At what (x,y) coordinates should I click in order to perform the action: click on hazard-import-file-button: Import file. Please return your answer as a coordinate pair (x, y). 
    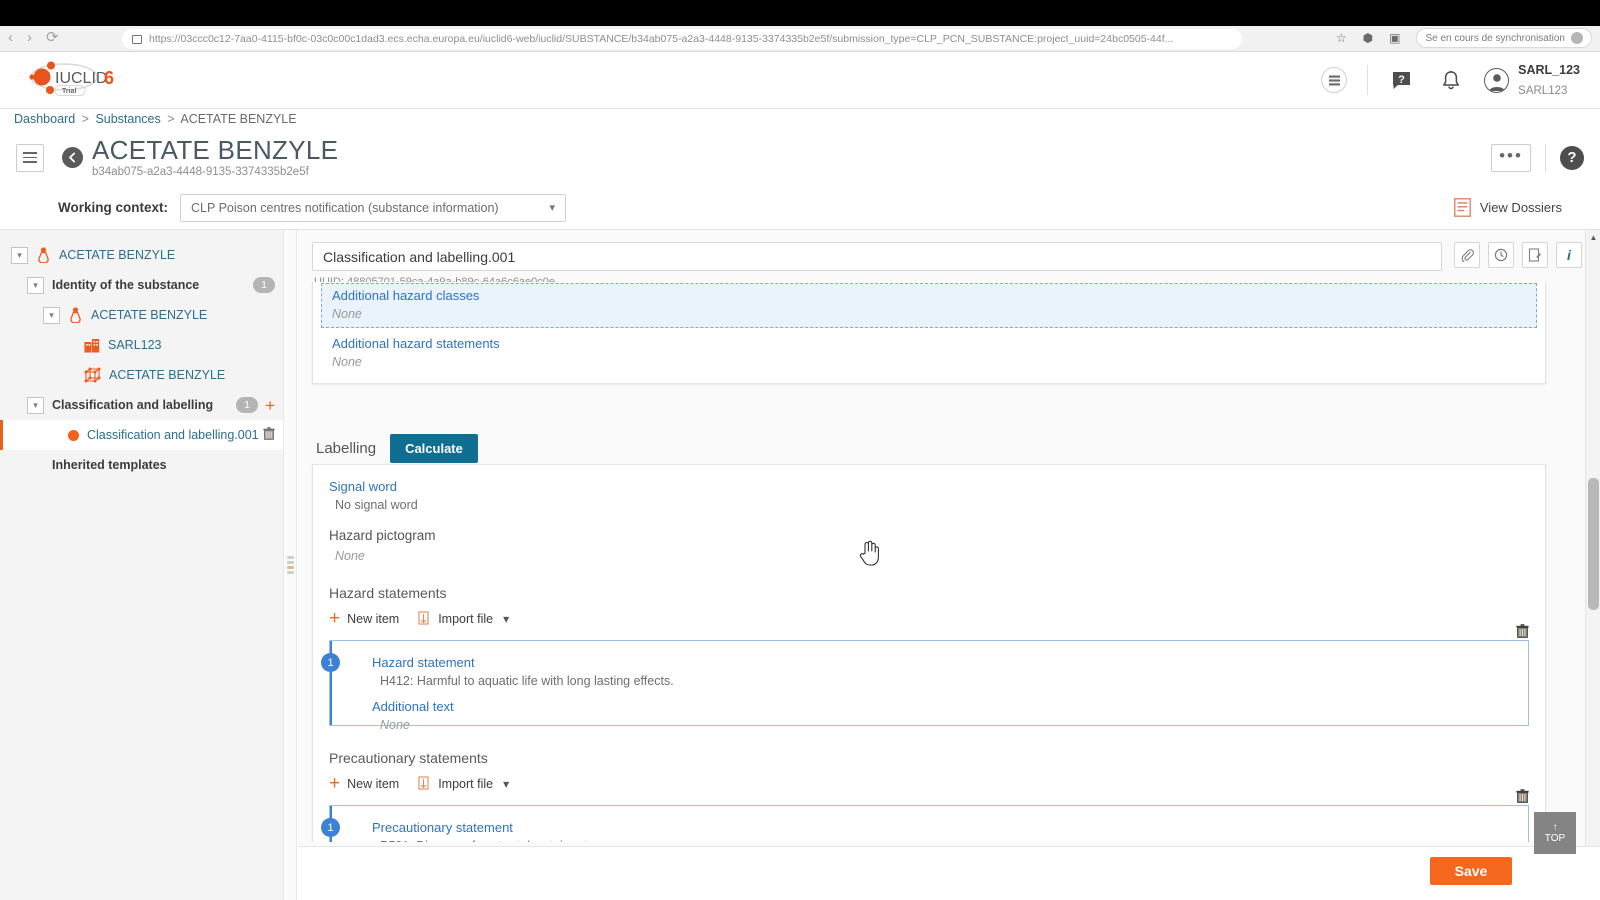
    Looking at the image, I should click on (455, 618).